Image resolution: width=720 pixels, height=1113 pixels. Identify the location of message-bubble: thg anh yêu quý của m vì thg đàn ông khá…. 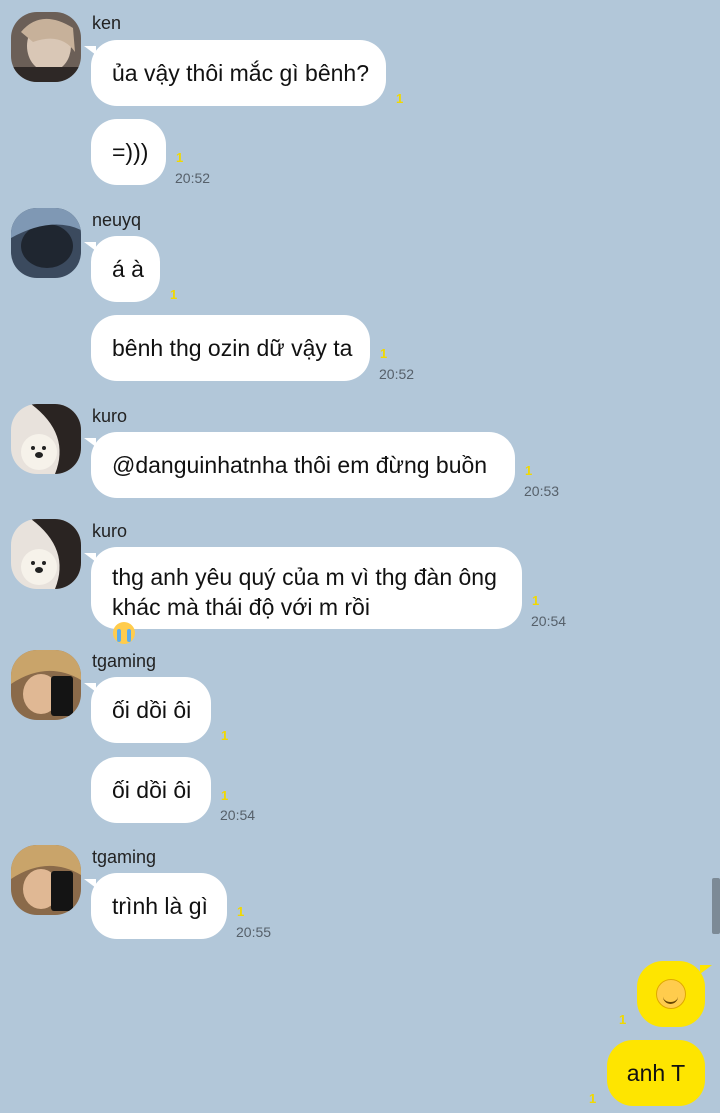
(303, 595).